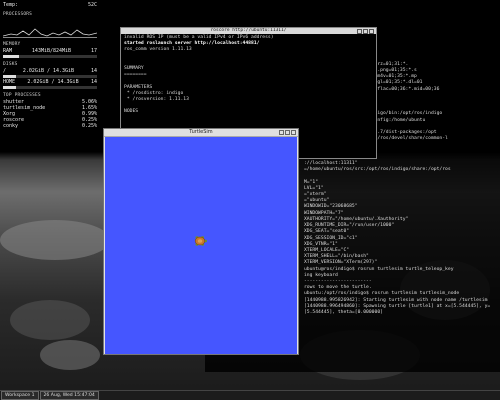 The image size is (500, 400). I want to click on ram-percent: 17, so click(93, 51).